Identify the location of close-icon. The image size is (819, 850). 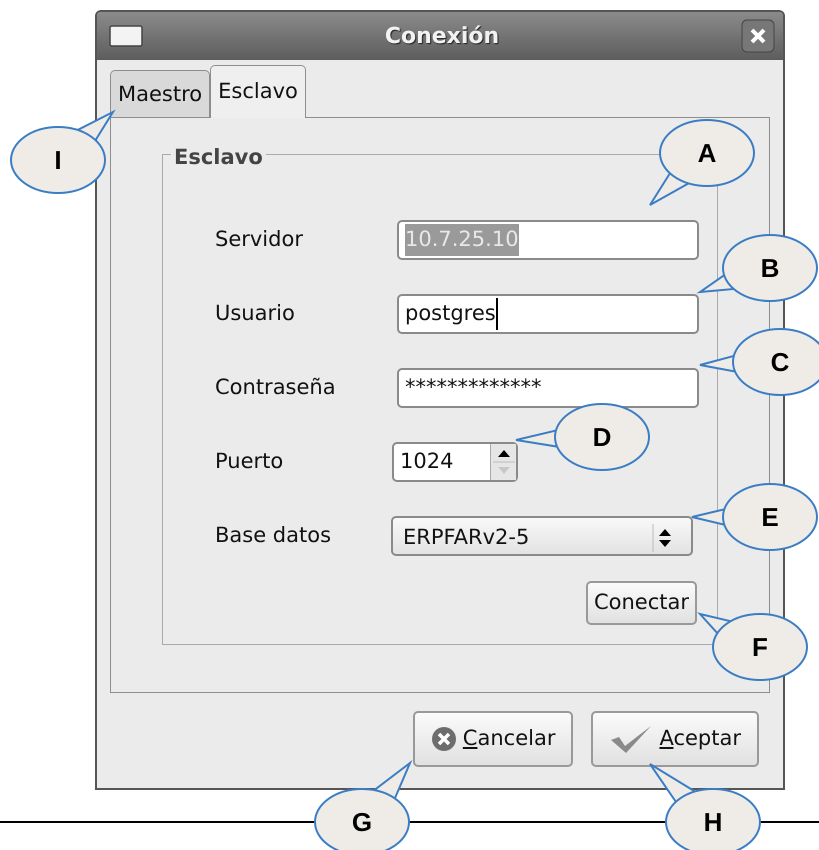
(758, 36).